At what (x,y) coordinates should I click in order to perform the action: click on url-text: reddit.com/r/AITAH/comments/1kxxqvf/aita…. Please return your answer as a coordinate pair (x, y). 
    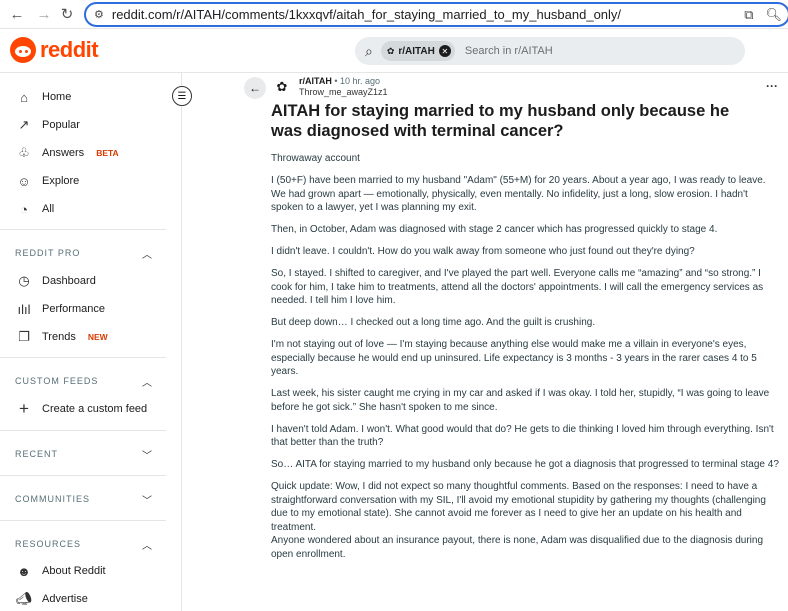
    Looking at the image, I should click on (366, 14).